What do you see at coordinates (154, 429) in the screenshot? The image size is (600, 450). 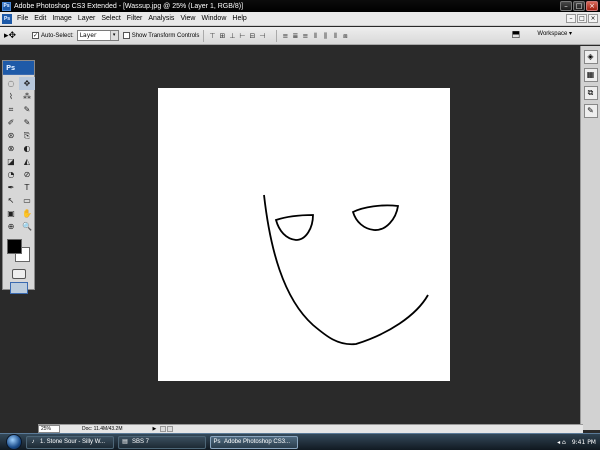 I see `status-menu-arrow-icon: ▶` at bounding box center [154, 429].